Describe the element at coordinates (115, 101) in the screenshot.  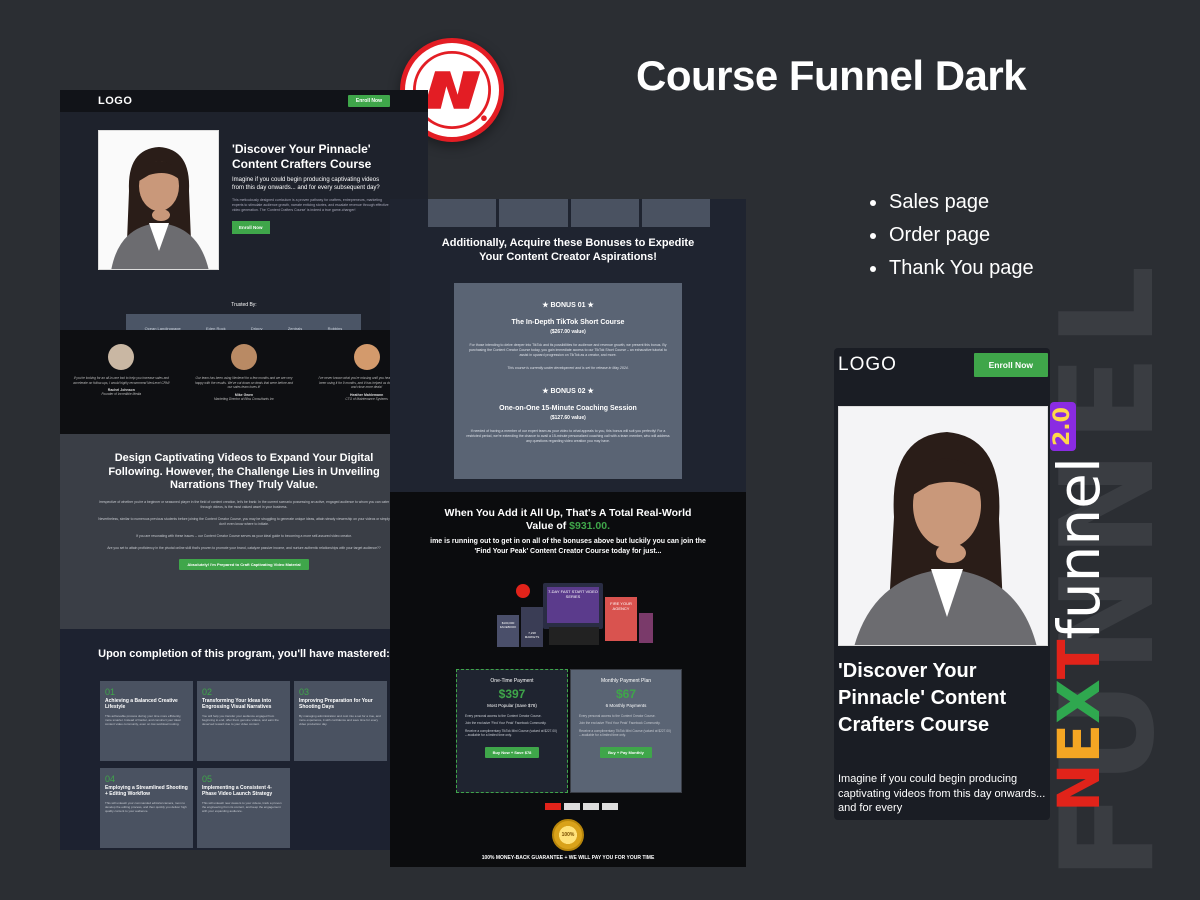
I see `sales-logo: LOGO` at that location.